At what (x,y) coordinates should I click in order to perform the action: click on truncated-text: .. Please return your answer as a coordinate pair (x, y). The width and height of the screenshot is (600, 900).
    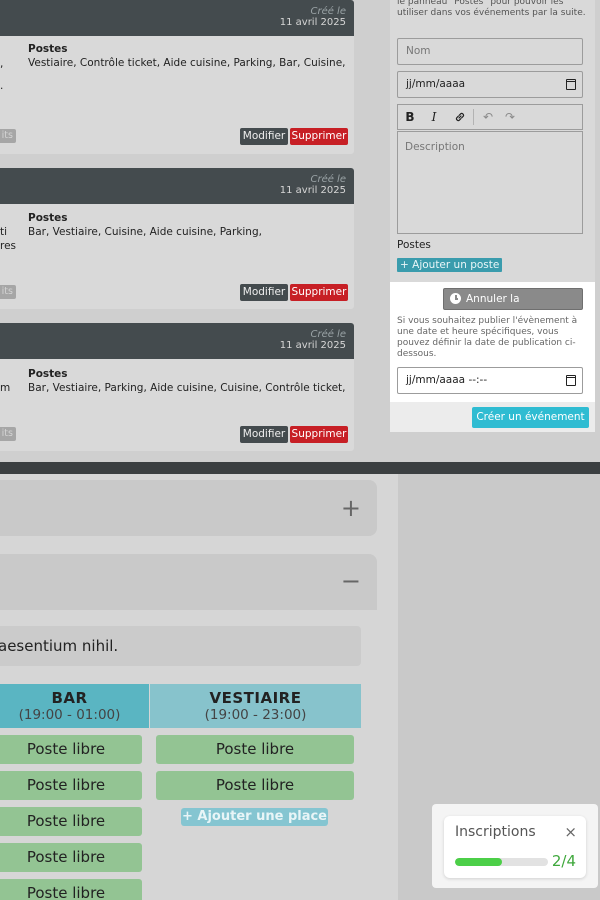
    Looking at the image, I should click on (2, 86).